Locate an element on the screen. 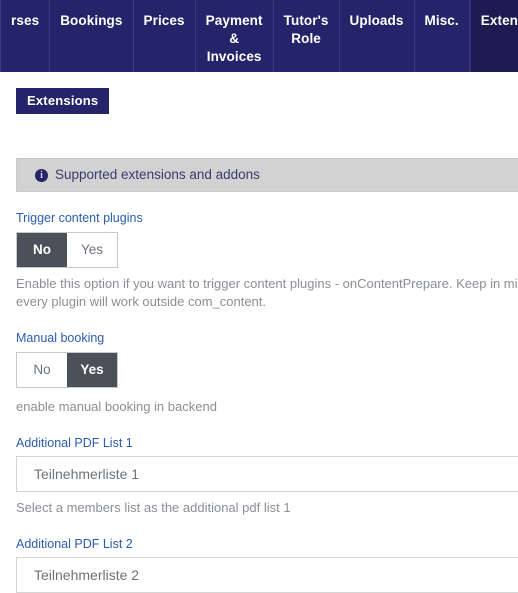 This screenshot has width=518, height=593. nav-item-tutors-role: Tutor's Role is located at coordinates (307, 36).